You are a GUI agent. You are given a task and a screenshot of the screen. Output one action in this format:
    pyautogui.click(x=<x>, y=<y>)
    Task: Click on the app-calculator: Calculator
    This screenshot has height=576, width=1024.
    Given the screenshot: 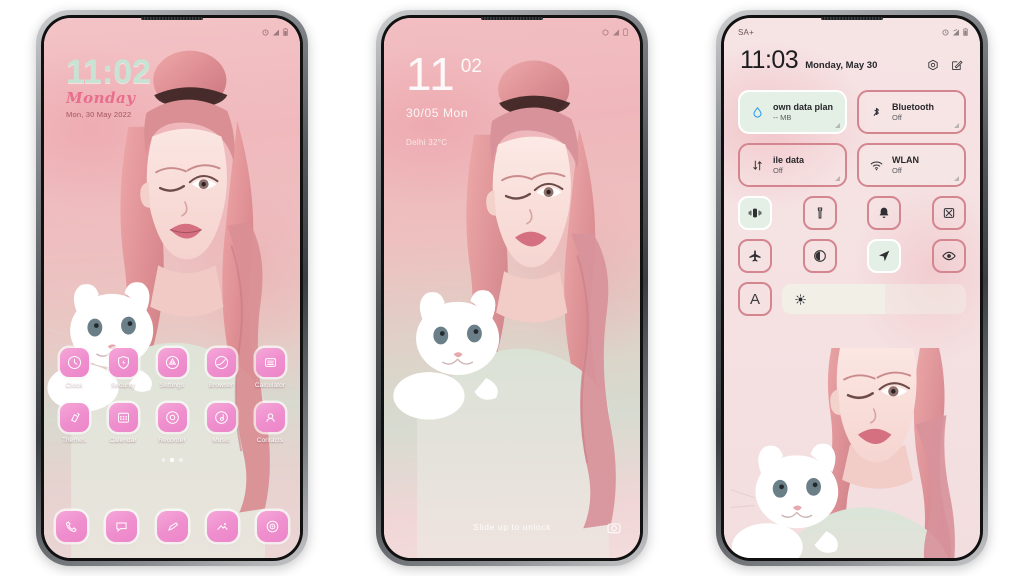 What is the action you would take?
    pyautogui.click(x=270, y=368)
    